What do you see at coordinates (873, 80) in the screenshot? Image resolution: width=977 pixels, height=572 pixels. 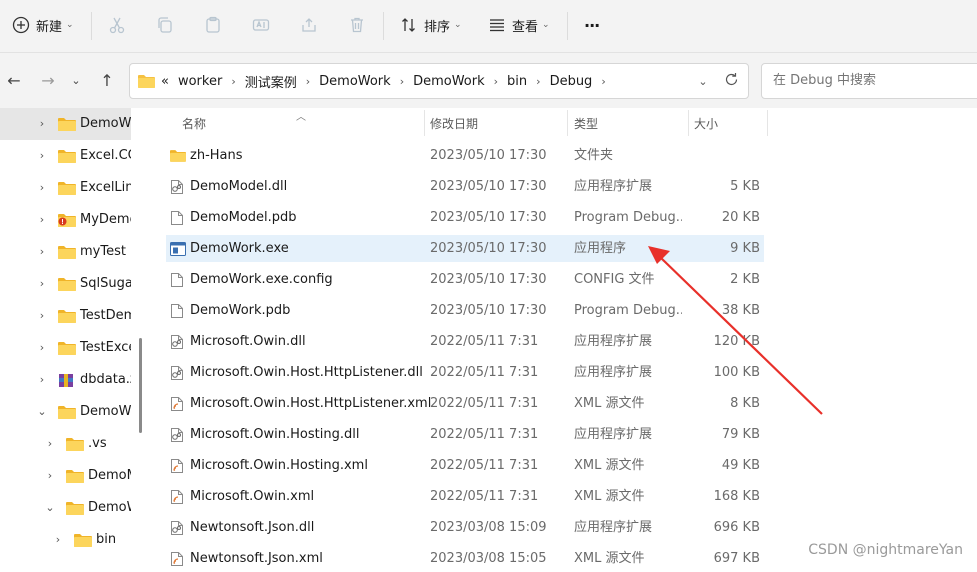 I see `search-input` at bounding box center [873, 80].